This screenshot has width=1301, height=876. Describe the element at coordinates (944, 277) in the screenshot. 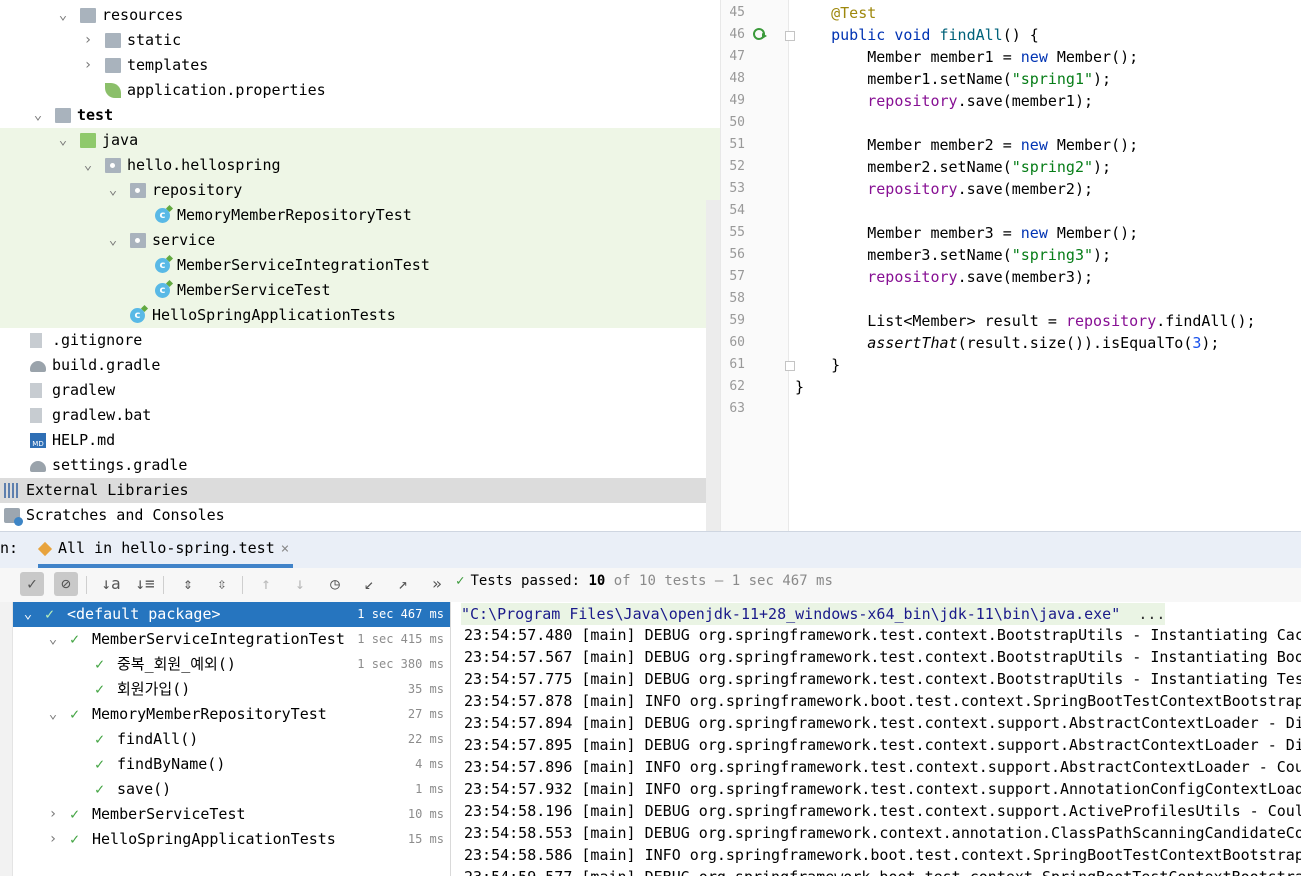

I see `code-line: repository.save(member3);` at that location.